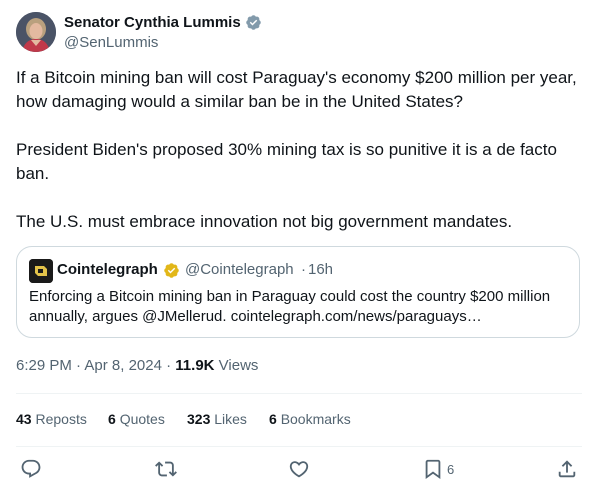 The width and height of the screenshot is (598, 494). Describe the element at coordinates (171, 270) in the screenshot. I see `verified-badge-gold-icon` at that location.